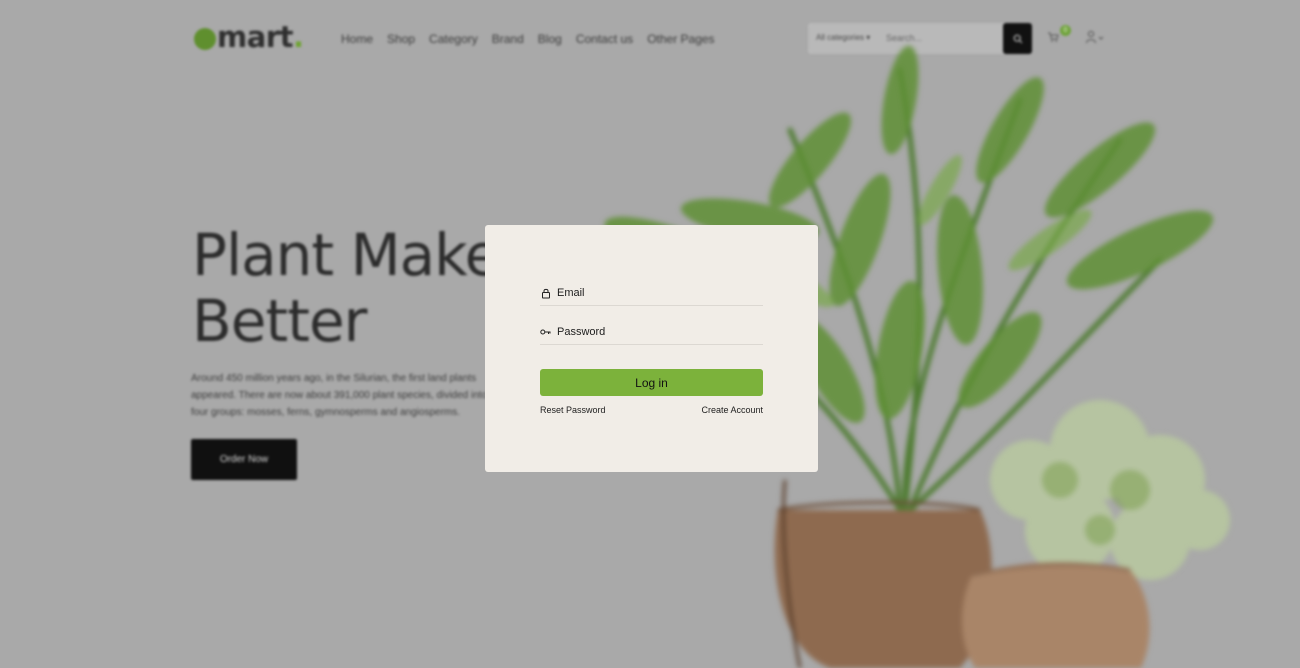  I want to click on login-modal: Log in Reset Password Create Account, so click(651, 348).